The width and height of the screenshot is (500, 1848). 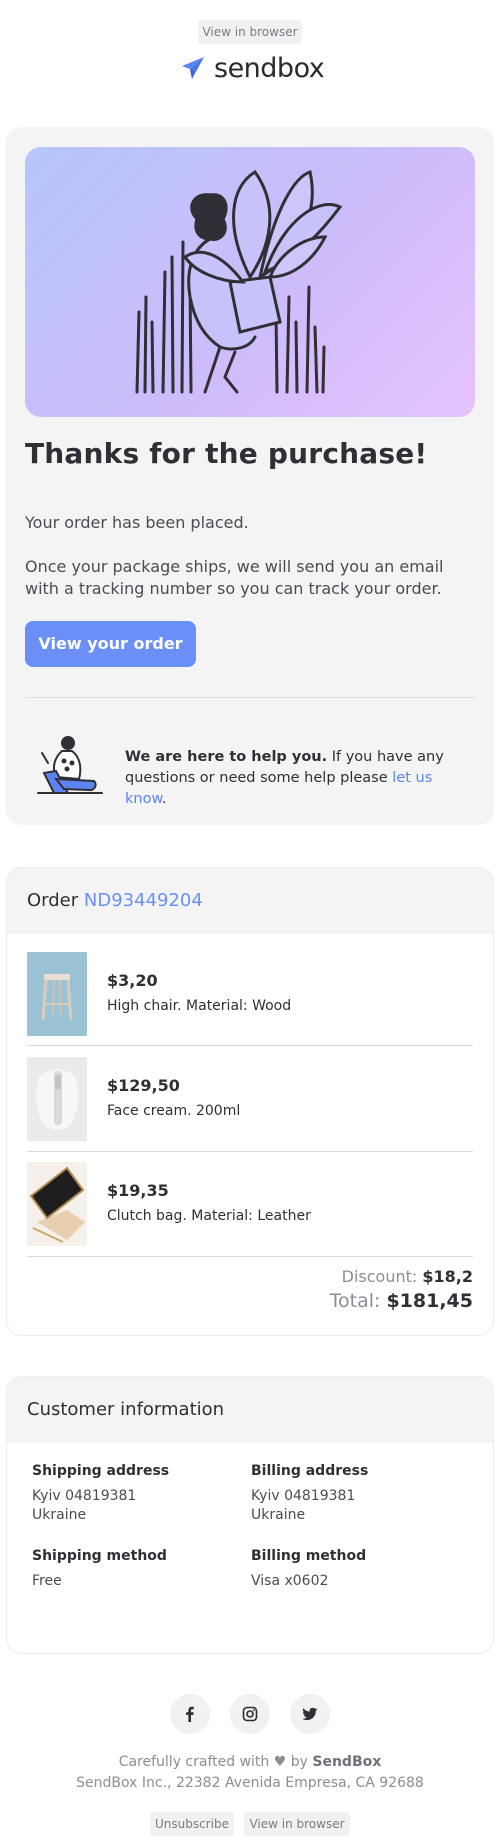 What do you see at coordinates (299, 1762) in the screenshot?
I see `crafted-by: by` at bounding box center [299, 1762].